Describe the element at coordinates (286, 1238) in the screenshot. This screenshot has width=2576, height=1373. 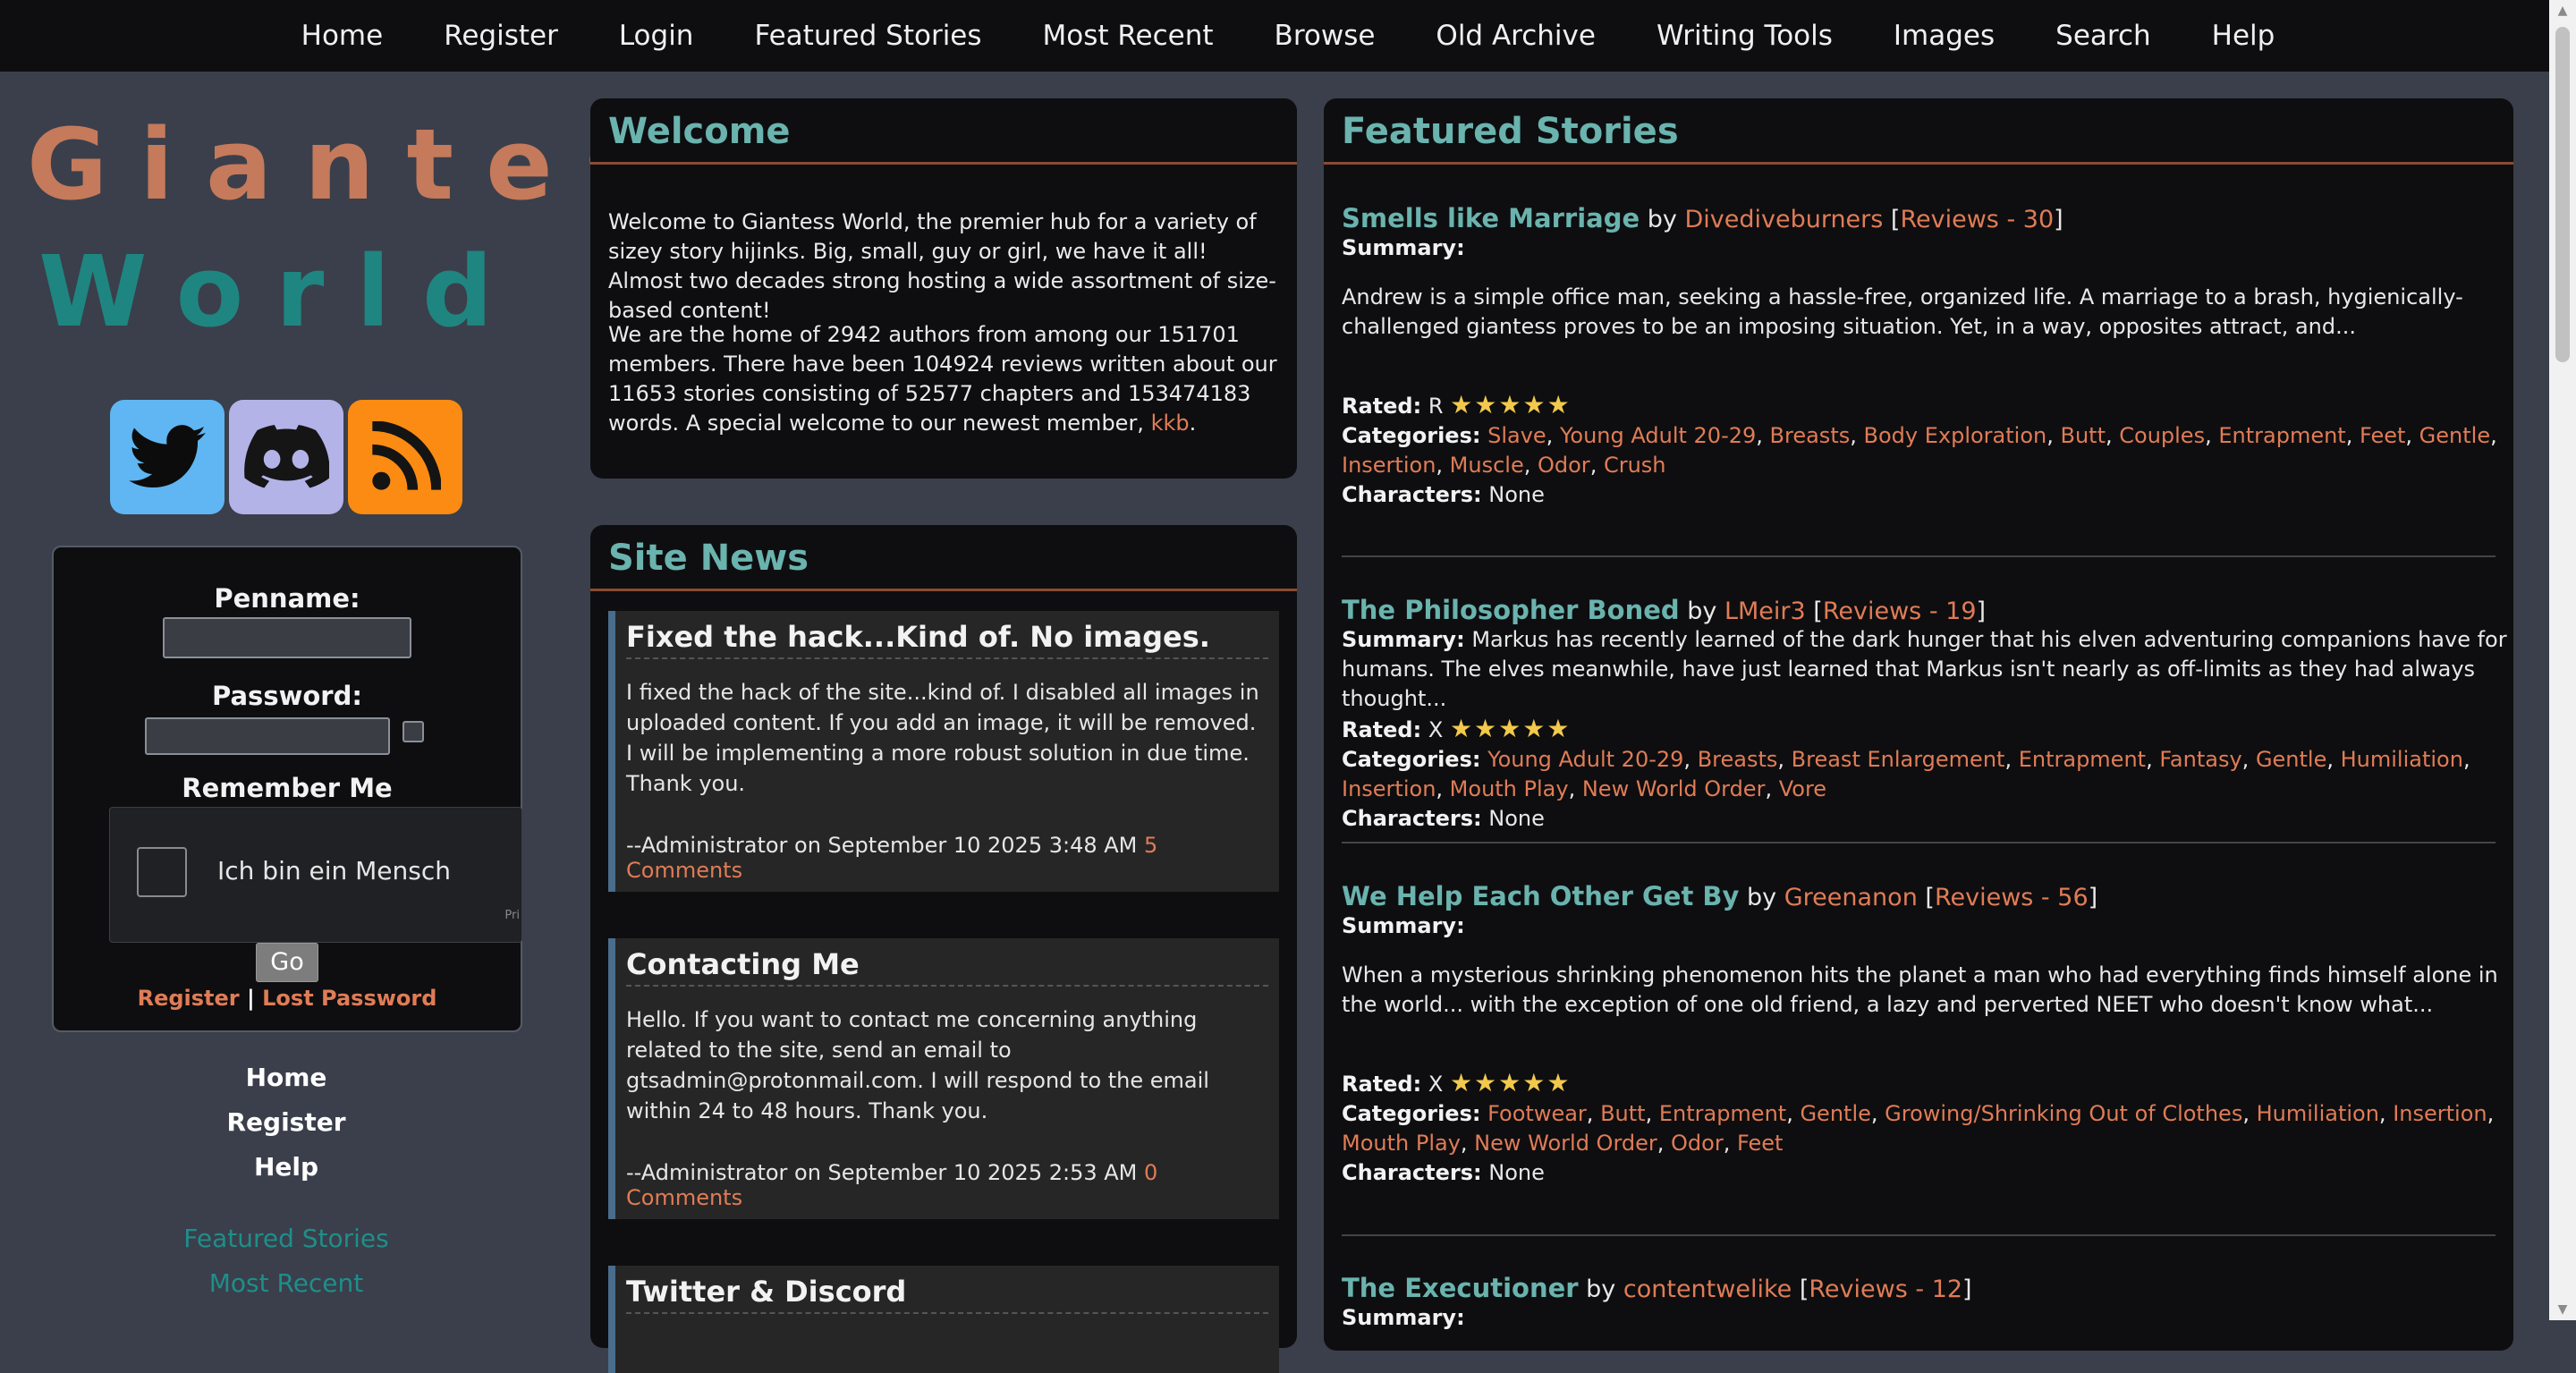
I see `sidebar-item-featured-stories: Featured Stories` at that location.